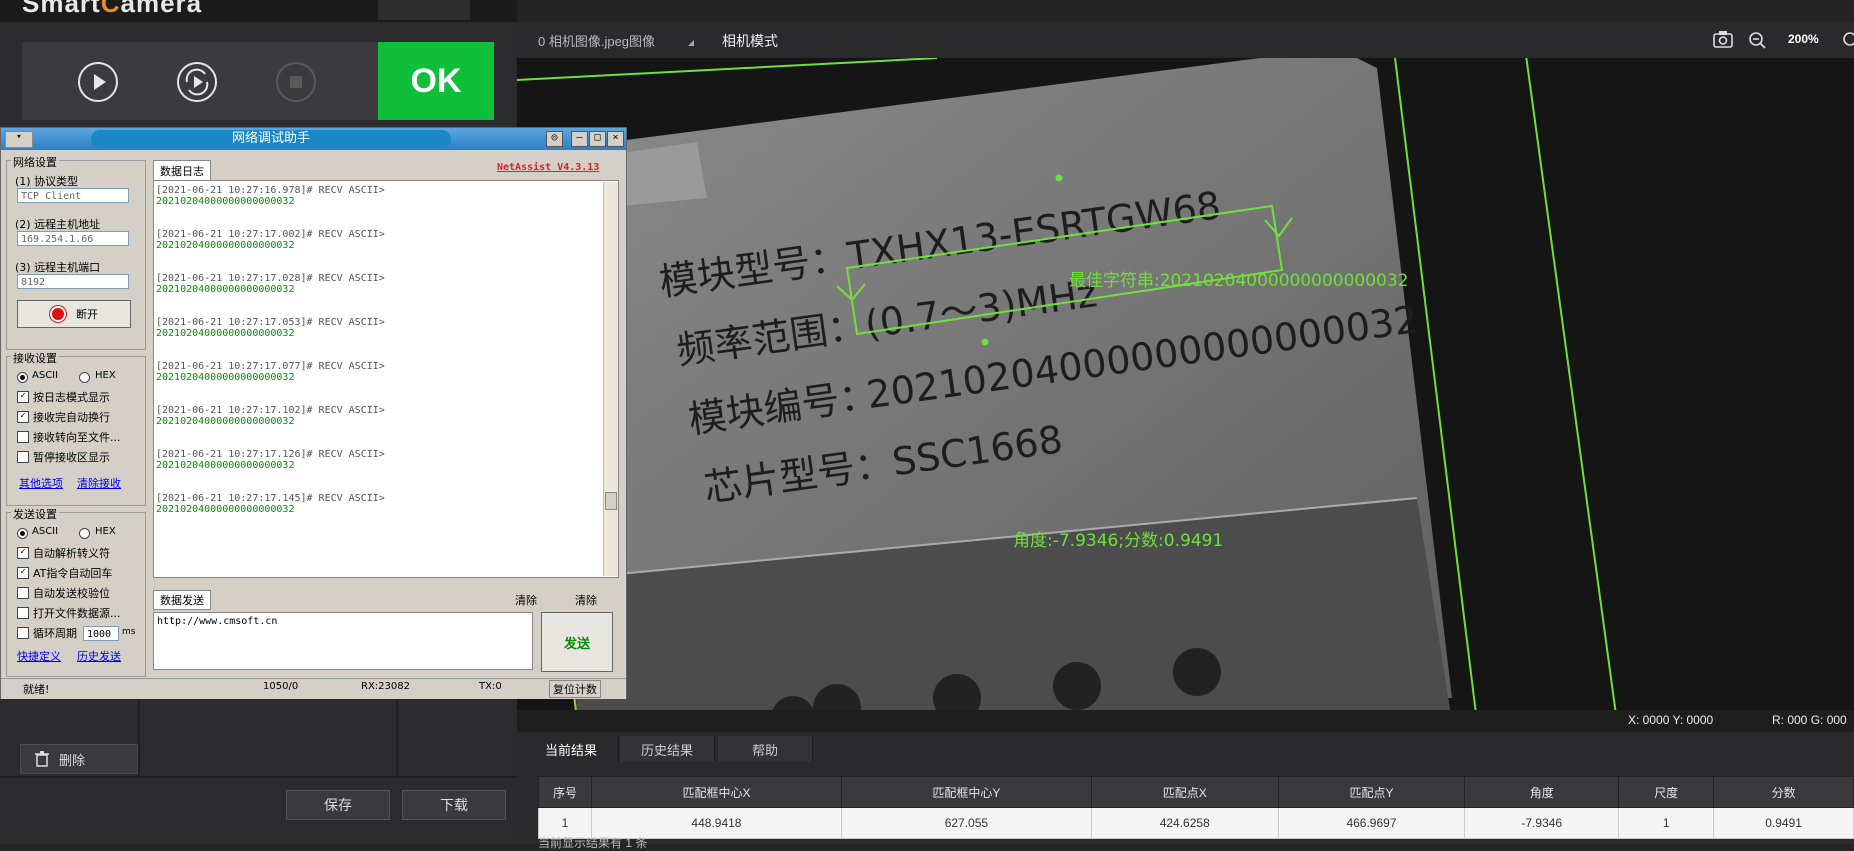 Image resolution: width=1854 pixels, height=851 pixels. Describe the element at coordinates (182, 600) in the screenshot. I see `data-send-tab: 数据发送` at that location.